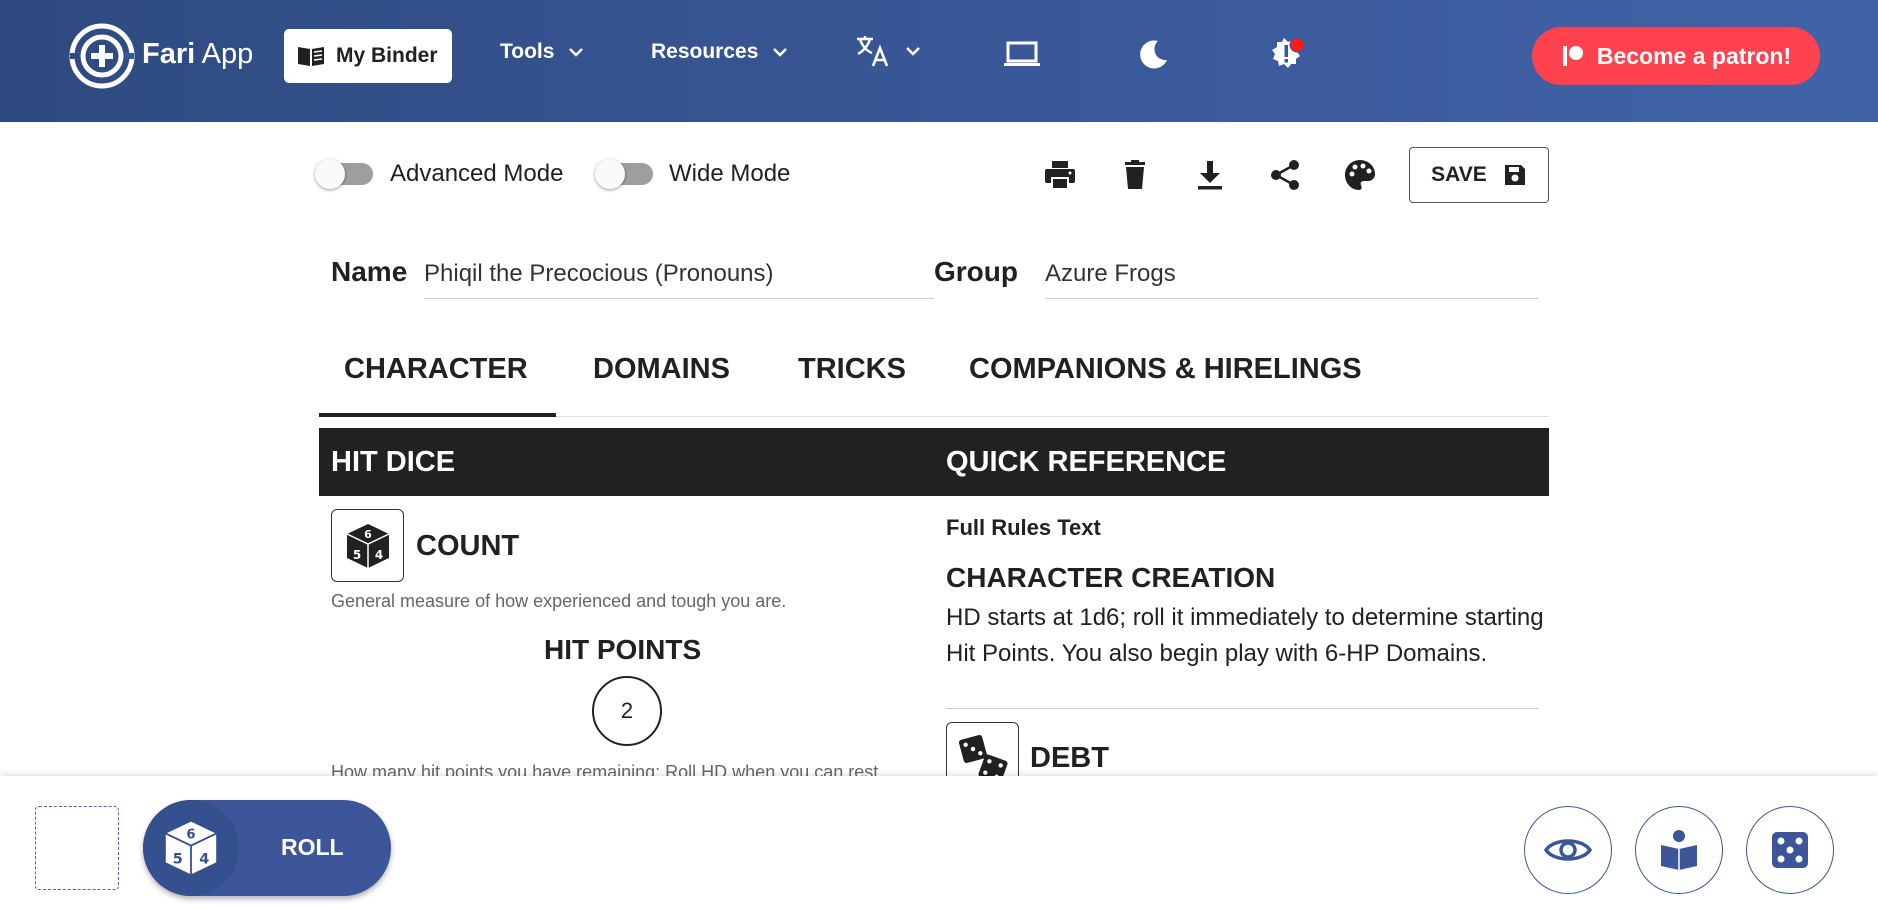 The image size is (1878, 909). What do you see at coordinates (1360, 175) in the screenshot?
I see `palette-icon` at bounding box center [1360, 175].